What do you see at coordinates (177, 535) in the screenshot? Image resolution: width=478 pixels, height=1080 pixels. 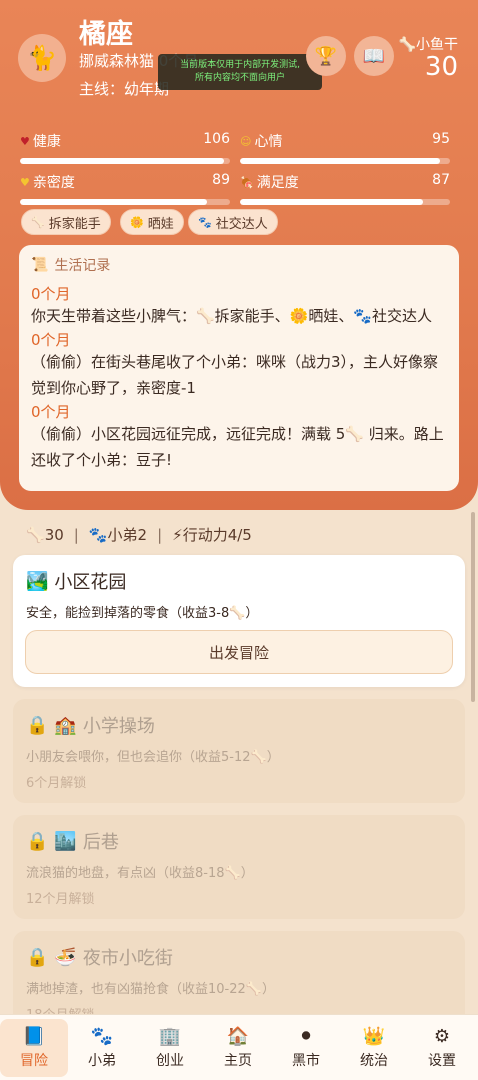 I see `lightning-icon: ⚡` at bounding box center [177, 535].